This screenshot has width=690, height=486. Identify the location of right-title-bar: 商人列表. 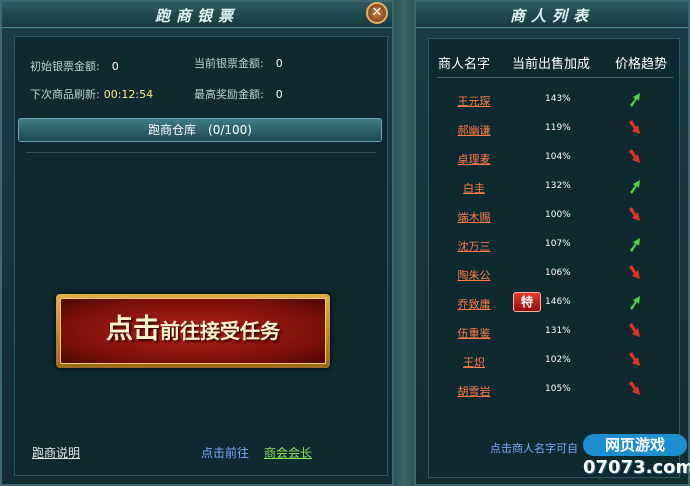
(552, 15).